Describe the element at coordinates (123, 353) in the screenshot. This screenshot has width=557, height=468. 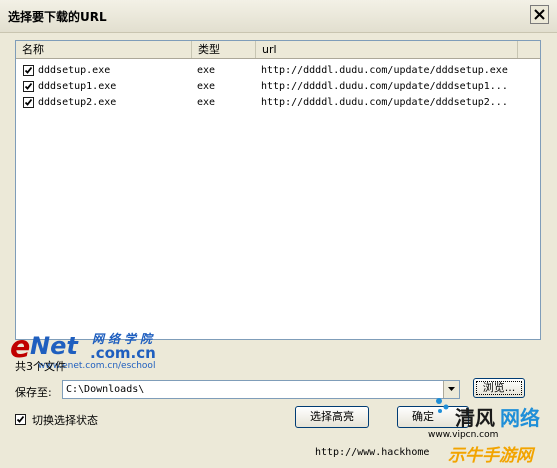
I see `enet-logo-domain: .com.cn` at that location.